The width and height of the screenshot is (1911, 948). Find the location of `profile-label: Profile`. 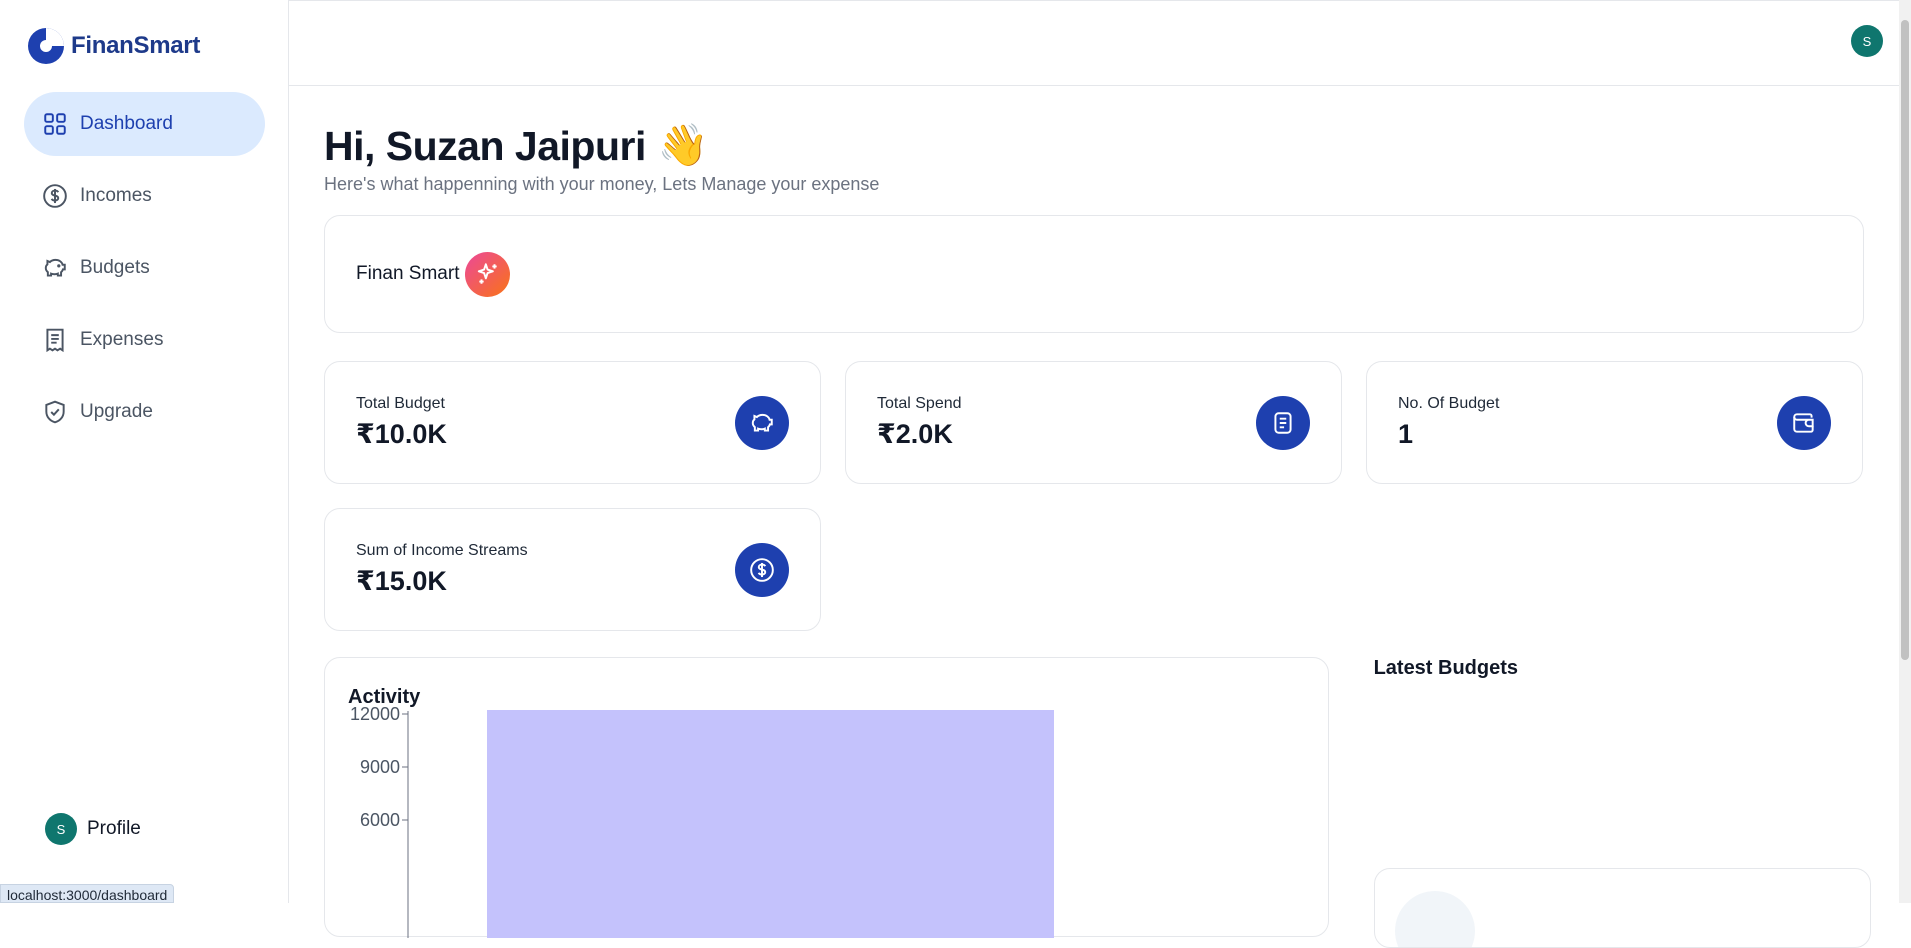

profile-label: Profile is located at coordinates (114, 828).